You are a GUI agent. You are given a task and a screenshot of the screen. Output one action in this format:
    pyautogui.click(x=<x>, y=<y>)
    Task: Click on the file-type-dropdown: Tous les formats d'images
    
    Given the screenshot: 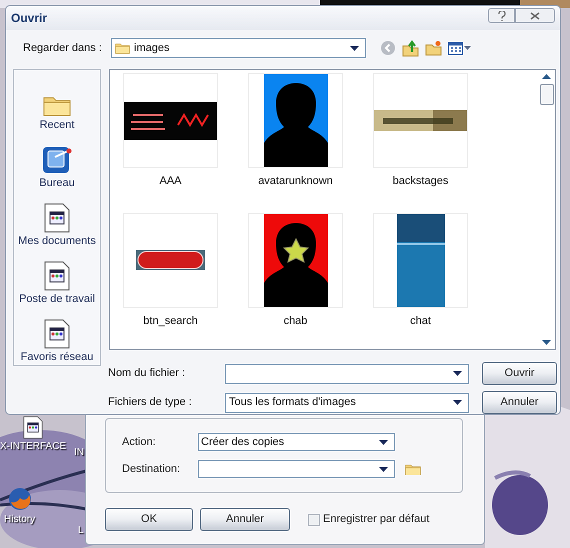 What is the action you would take?
    pyautogui.click(x=347, y=402)
    